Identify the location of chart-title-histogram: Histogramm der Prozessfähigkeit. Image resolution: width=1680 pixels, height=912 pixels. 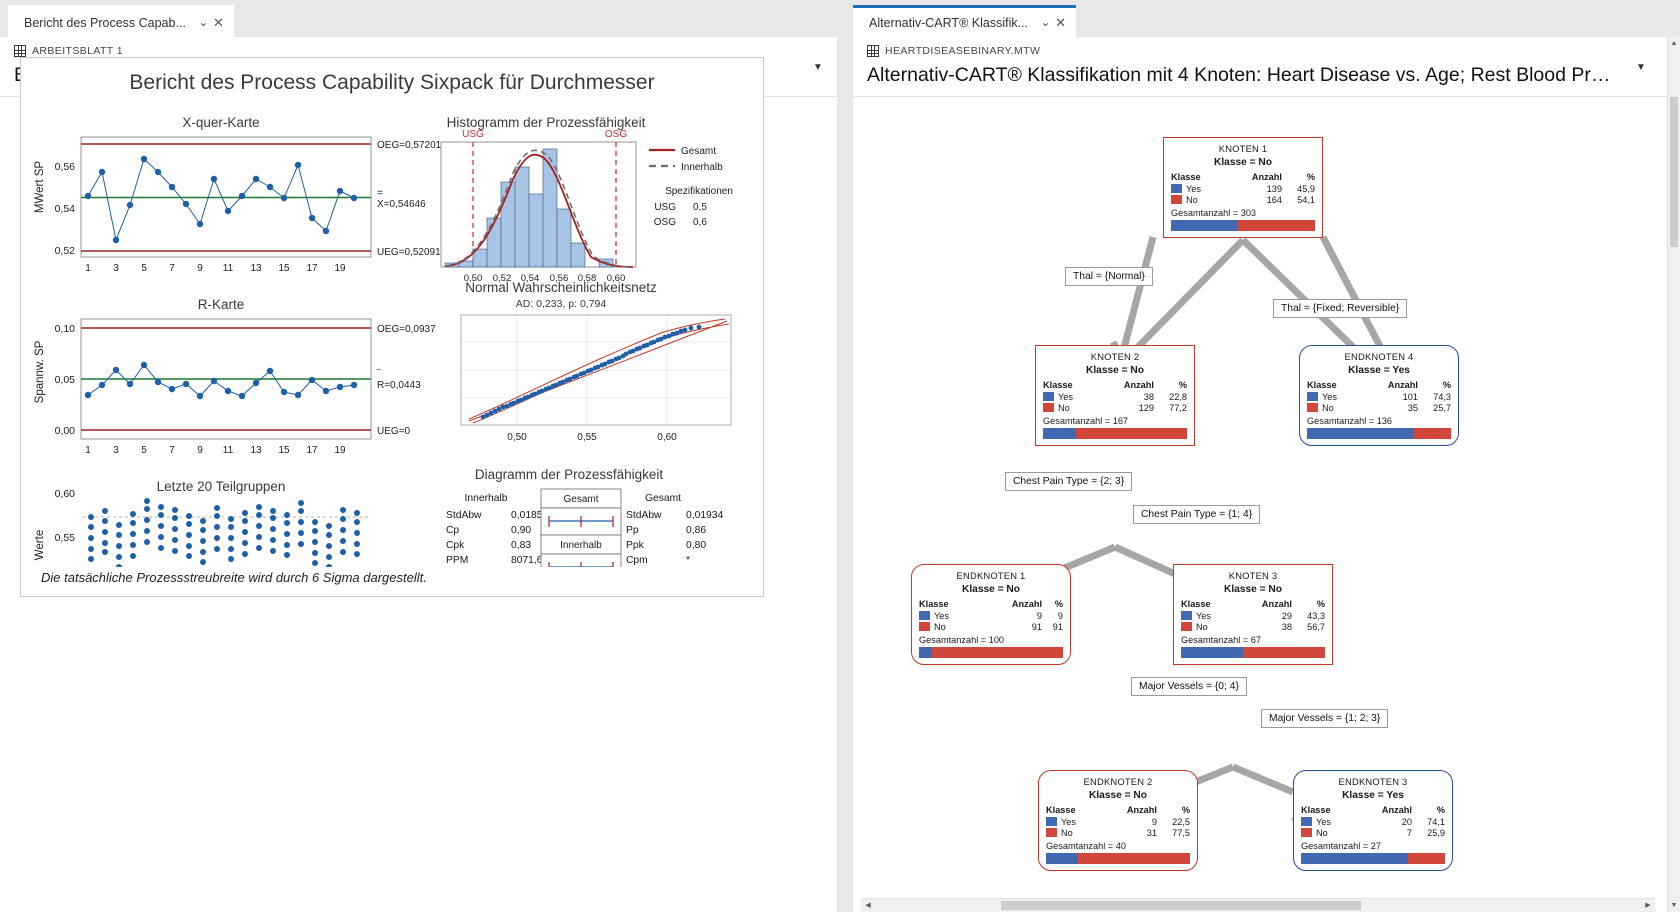
(546, 122).